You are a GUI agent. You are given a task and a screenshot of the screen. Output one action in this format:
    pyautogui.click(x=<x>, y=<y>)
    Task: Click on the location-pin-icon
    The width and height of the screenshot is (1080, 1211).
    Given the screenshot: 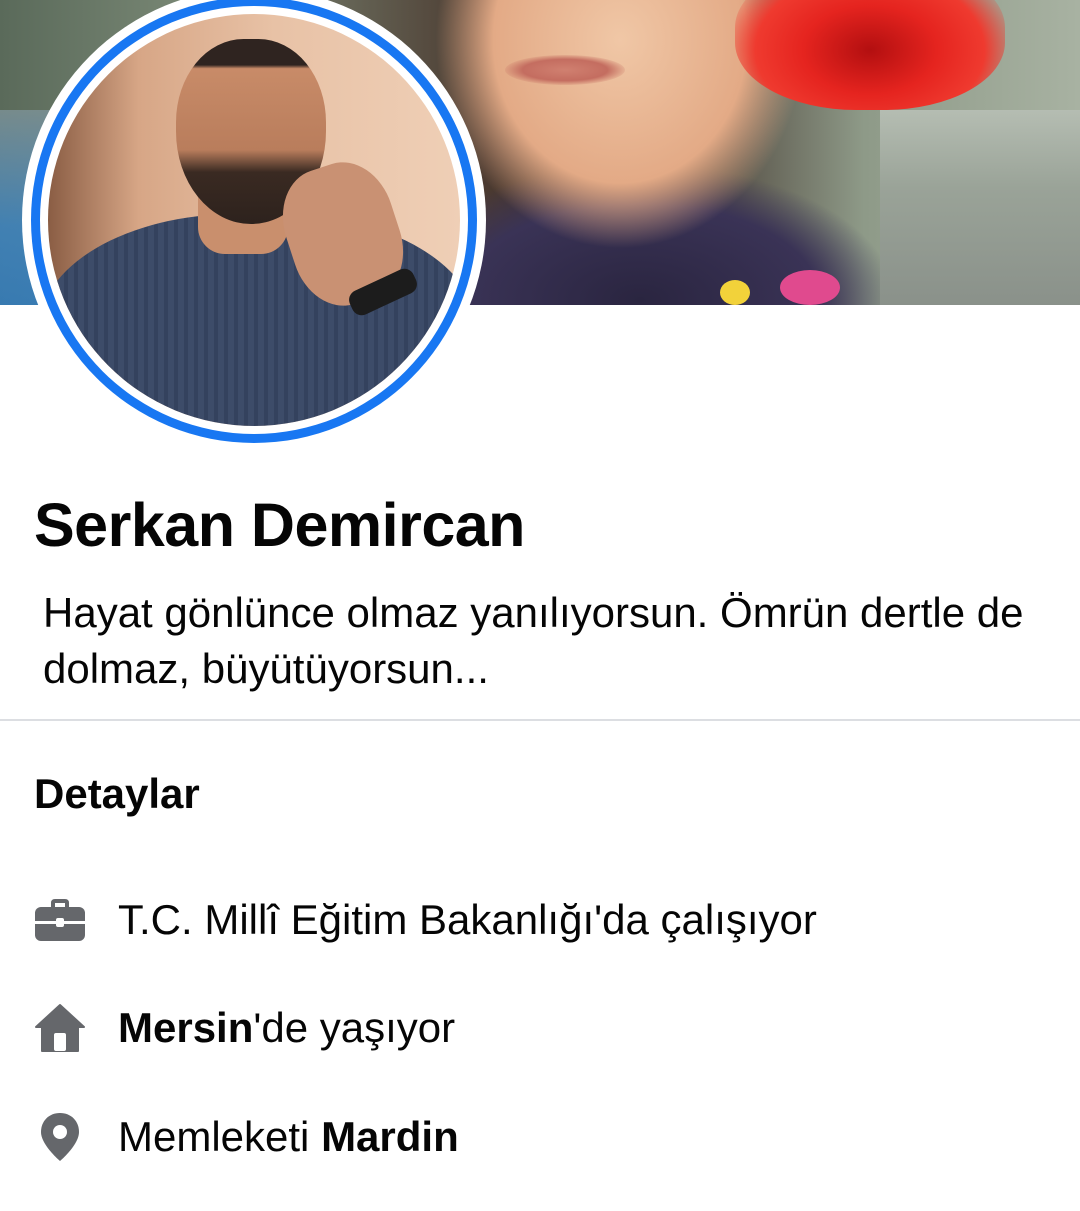 What is the action you would take?
    pyautogui.click(x=60, y=1137)
    